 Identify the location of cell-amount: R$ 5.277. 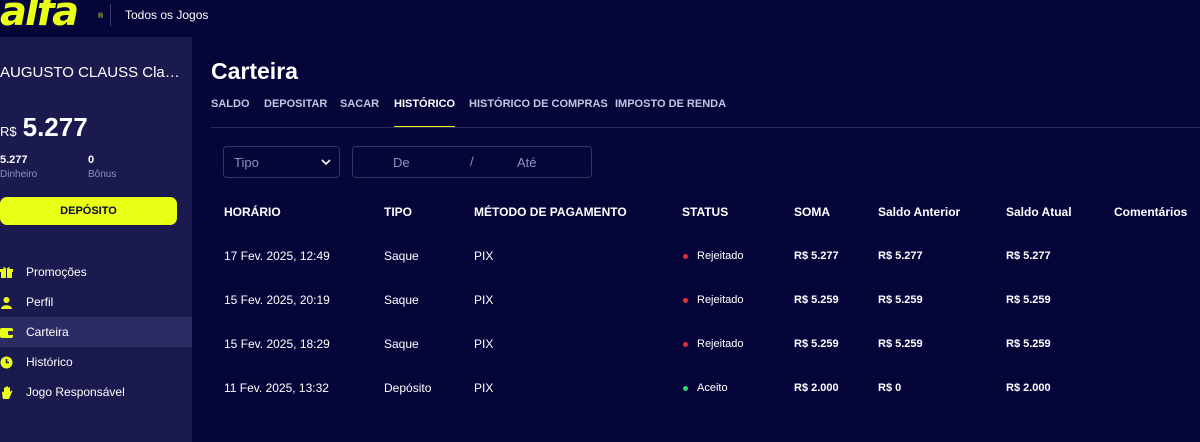
(816, 256).